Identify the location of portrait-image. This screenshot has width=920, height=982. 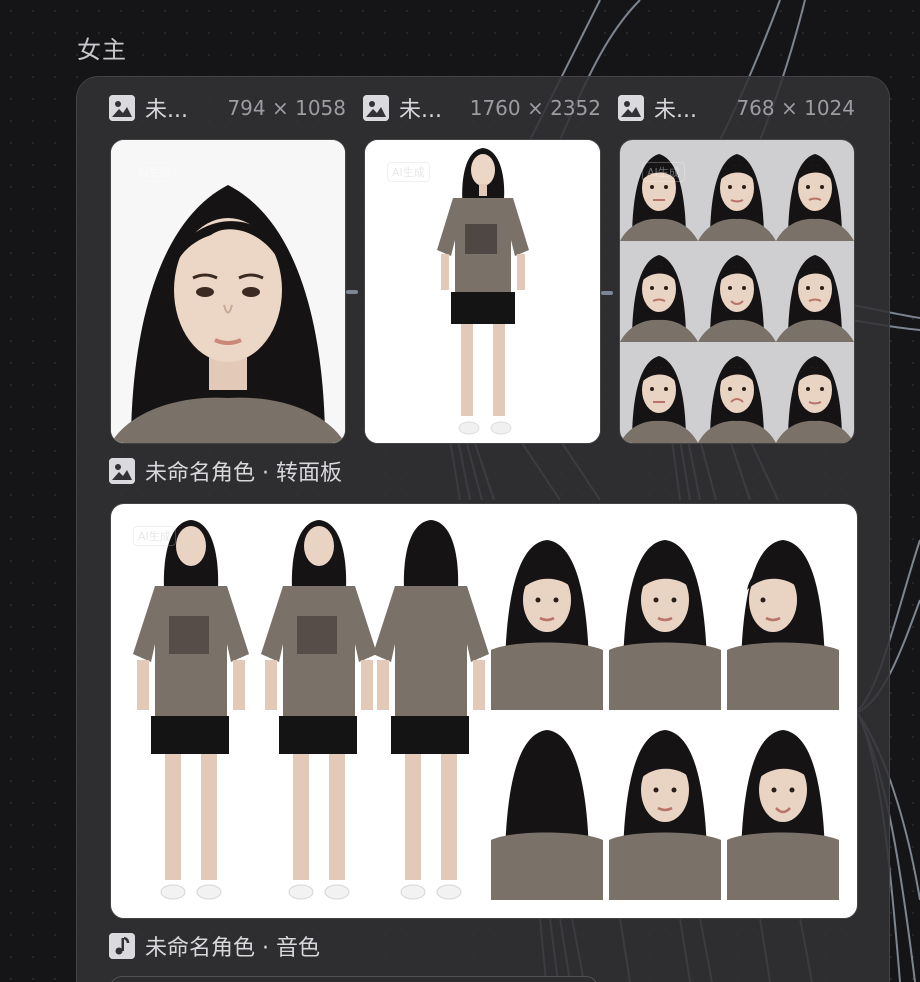
(228, 291).